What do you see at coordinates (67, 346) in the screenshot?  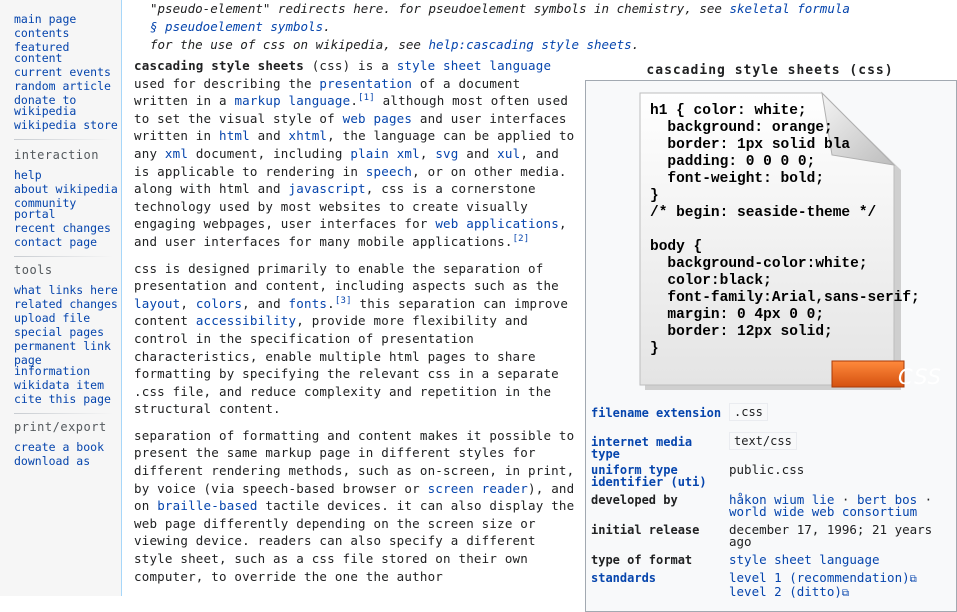 I see `sidebar-item-permanent-link: permanent link` at bounding box center [67, 346].